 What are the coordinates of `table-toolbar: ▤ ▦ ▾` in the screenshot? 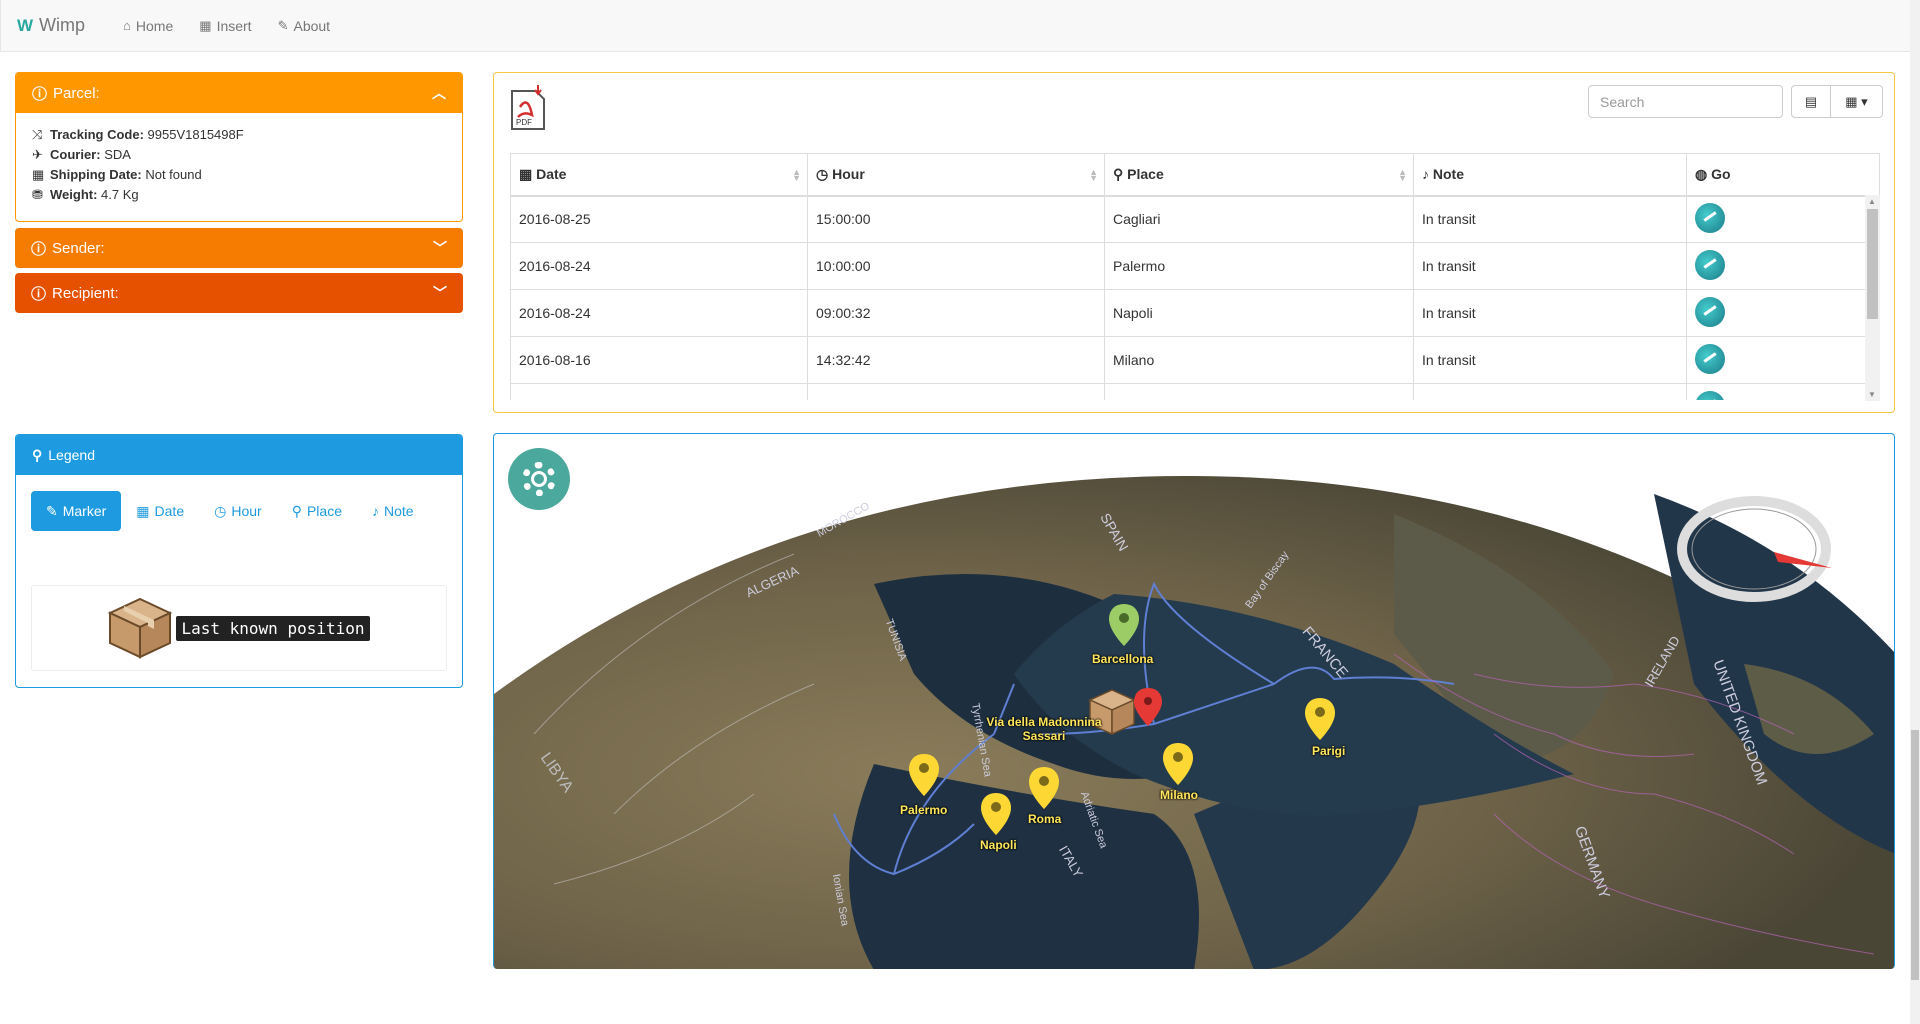 It's located at (1837, 101).